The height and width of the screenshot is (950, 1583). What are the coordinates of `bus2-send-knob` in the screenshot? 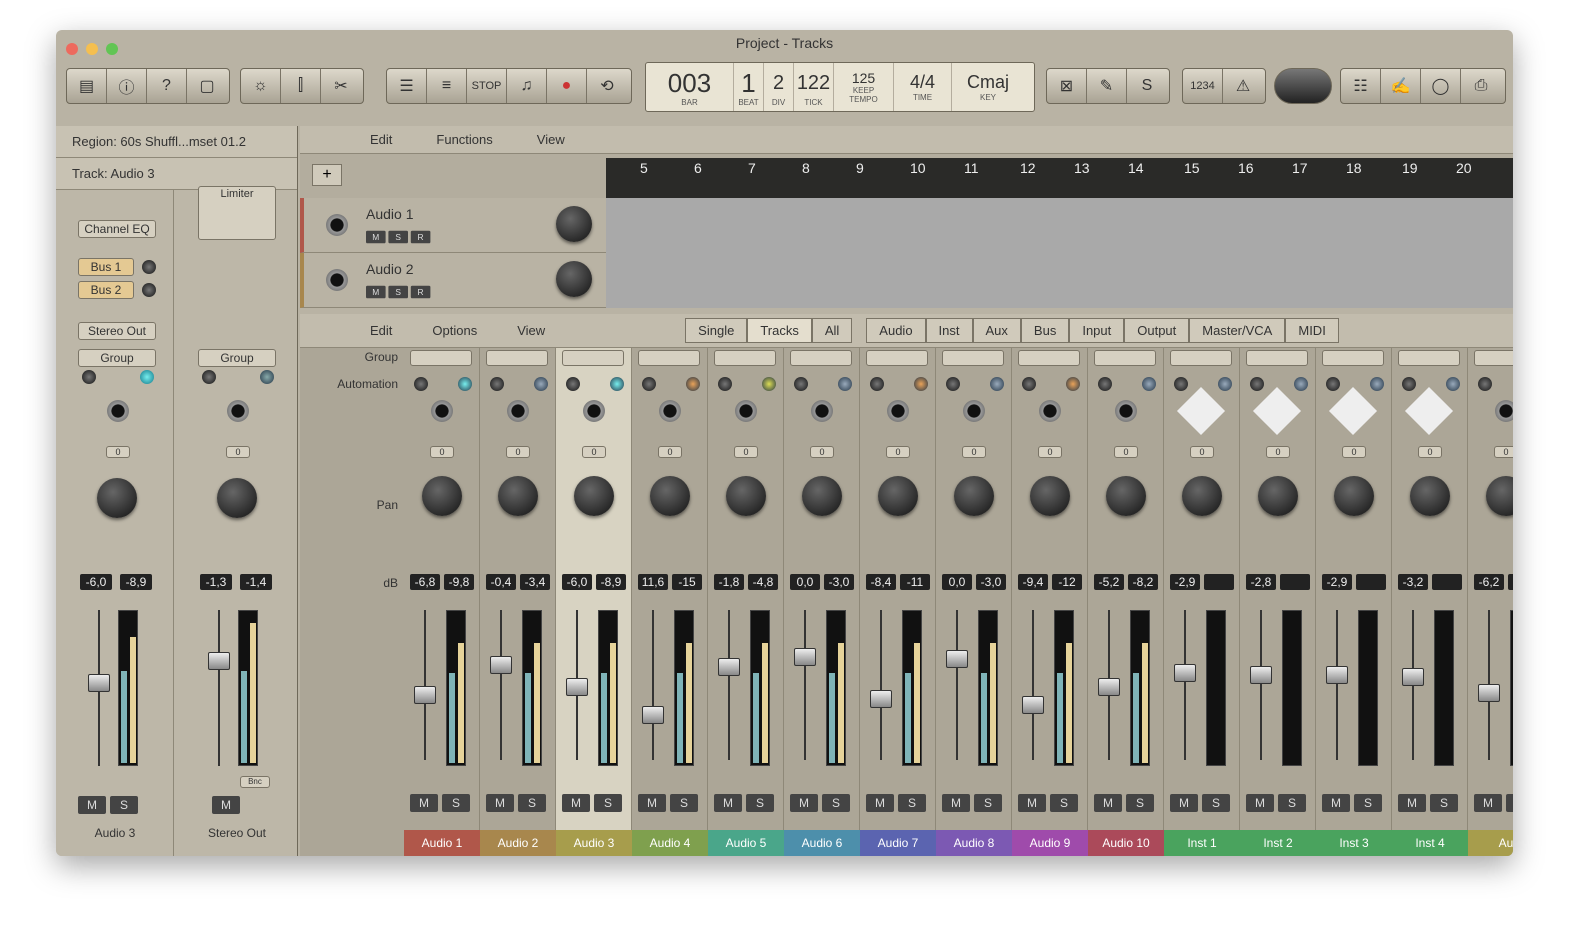 It's located at (149, 290).